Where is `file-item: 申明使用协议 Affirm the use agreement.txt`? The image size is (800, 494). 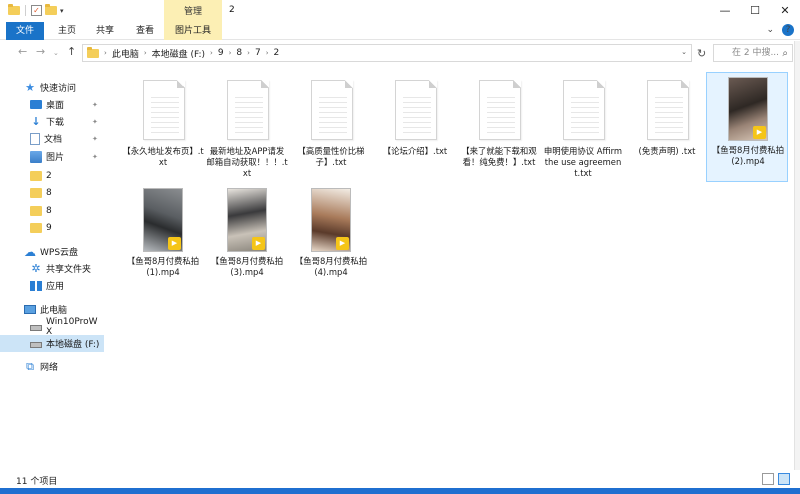
file-item: 申明使用协议 Affirm the use agreement.txt is located at coordinates (583, 129).